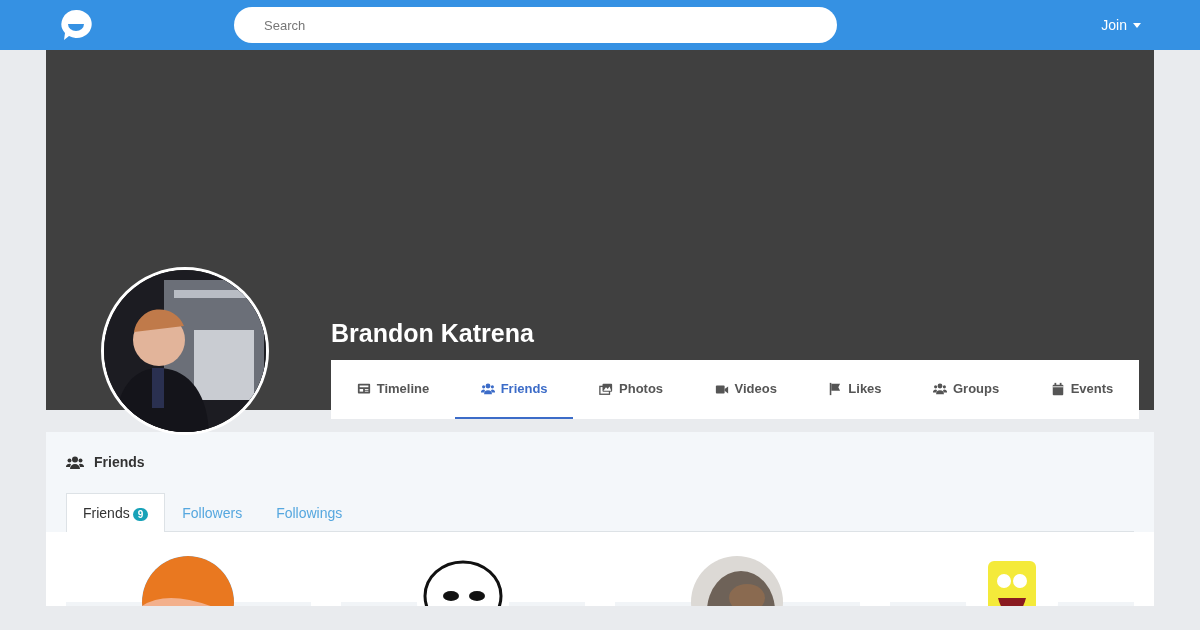 This screenshot has height=630, width=1200. Describe the element at coordinates (393, 389) in the screenshot. I see `profile-tab: Timeline` at that location.